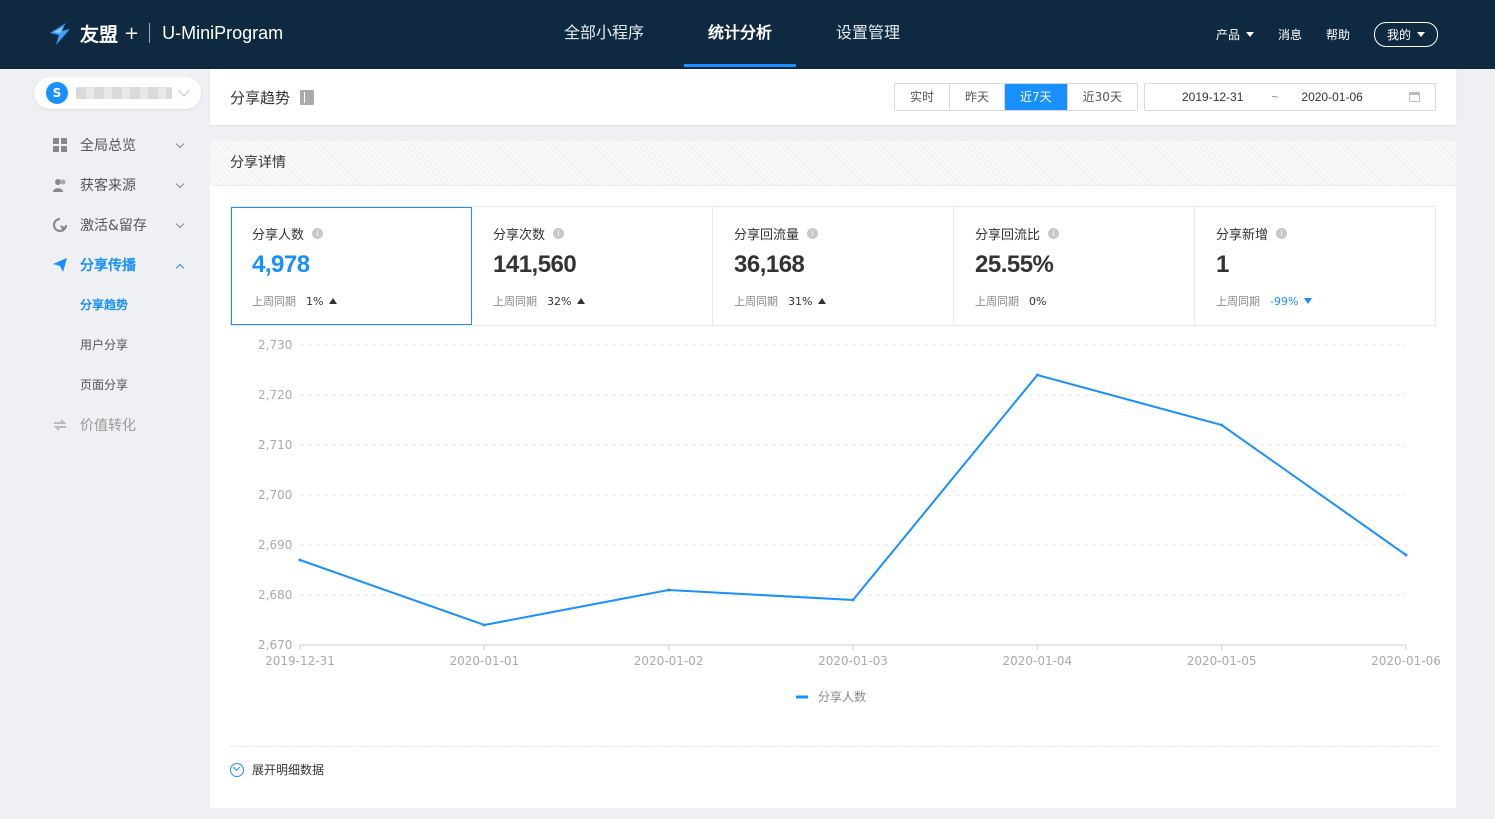 The image size is (1495, 819). I want to click on compare-percent: 0%, so click(1038, 301).